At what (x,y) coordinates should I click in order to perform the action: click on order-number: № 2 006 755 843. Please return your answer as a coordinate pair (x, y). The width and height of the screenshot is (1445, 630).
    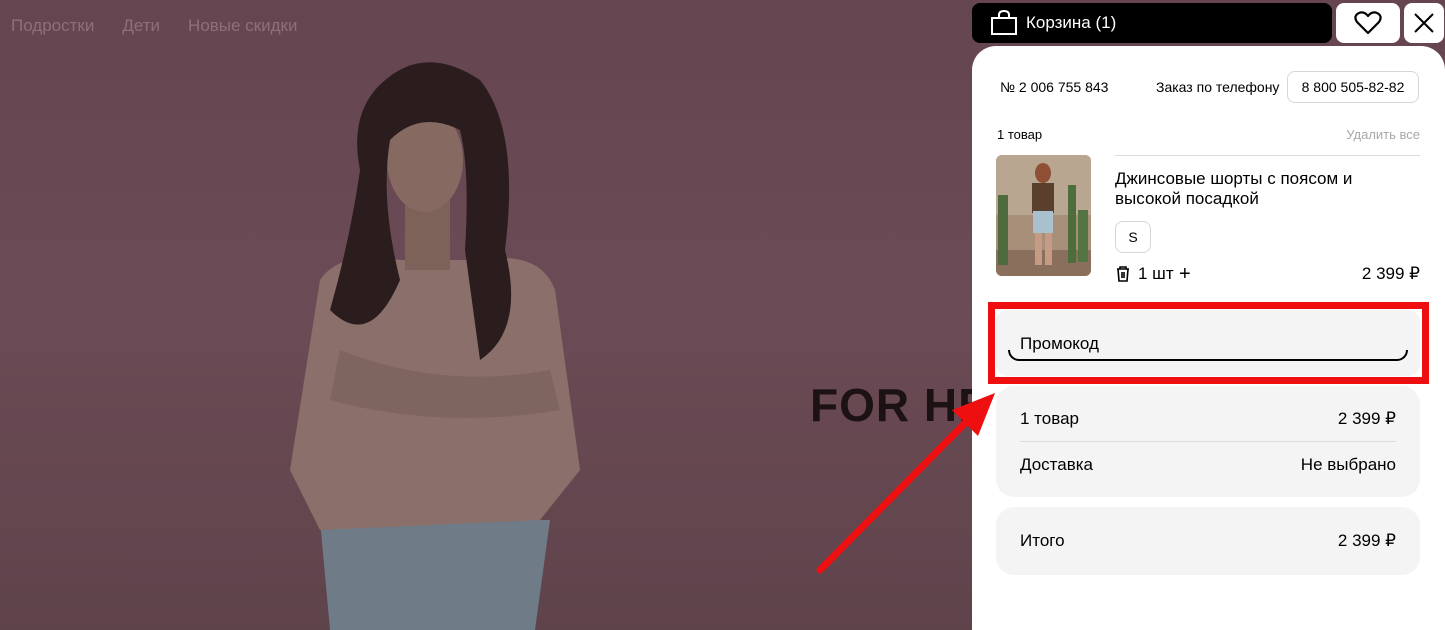
    Looking at the image, I should click on (1054, 87).